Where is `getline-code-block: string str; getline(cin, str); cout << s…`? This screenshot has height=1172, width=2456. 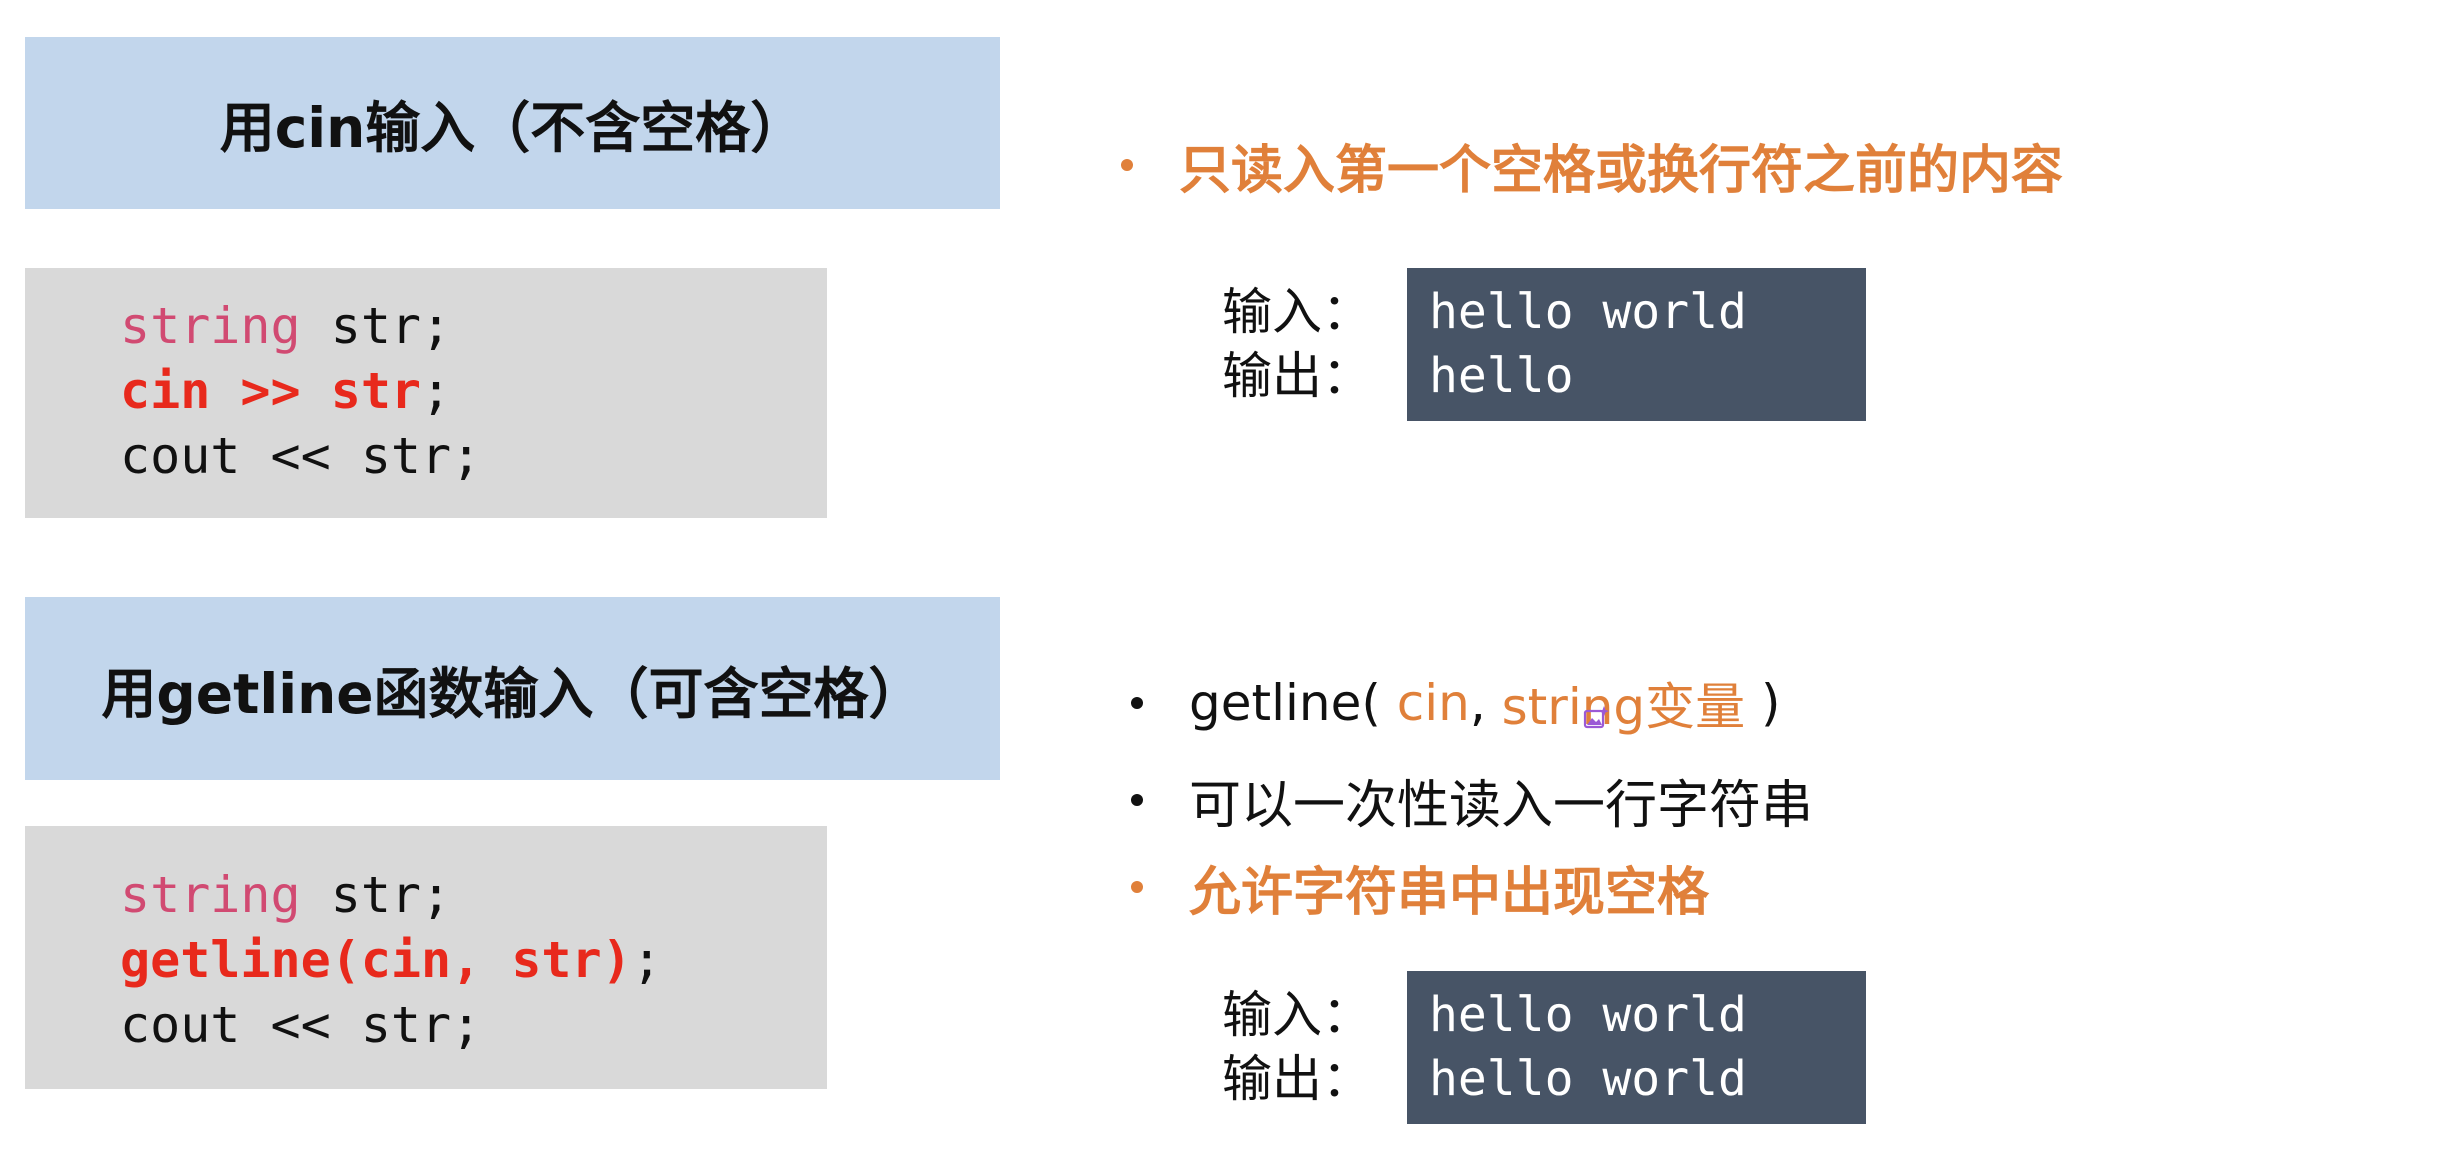
getline-code-block: string str; getline(cin, str); cout << s… is located at coordinates (426, 957).